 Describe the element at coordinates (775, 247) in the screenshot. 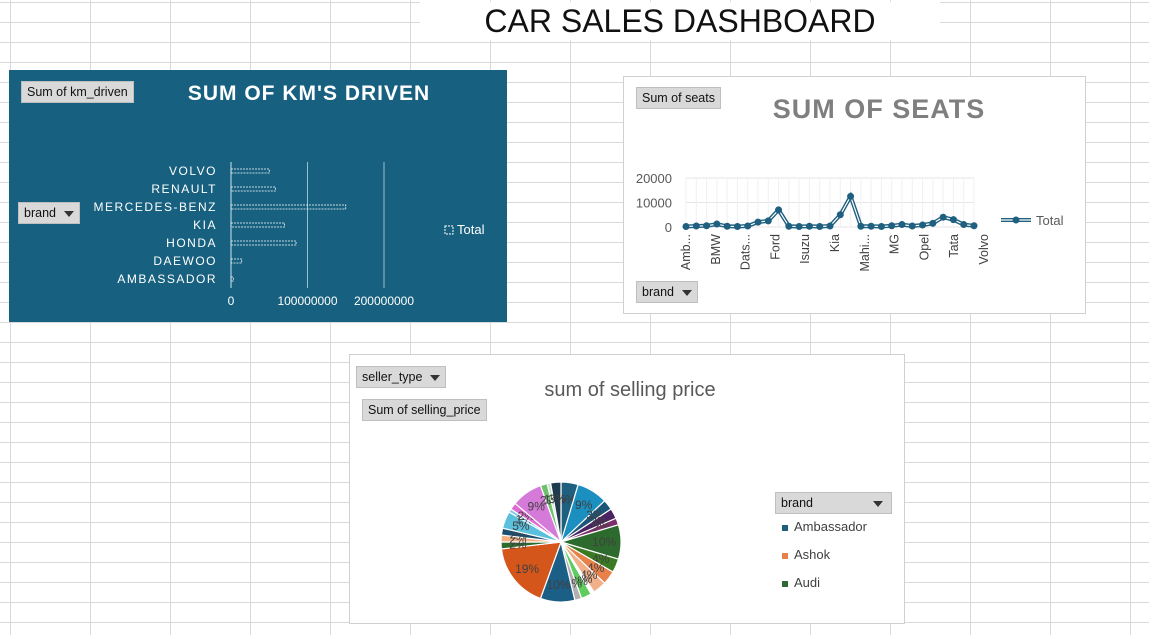

I see `x-tick-label: Ford` at that location.